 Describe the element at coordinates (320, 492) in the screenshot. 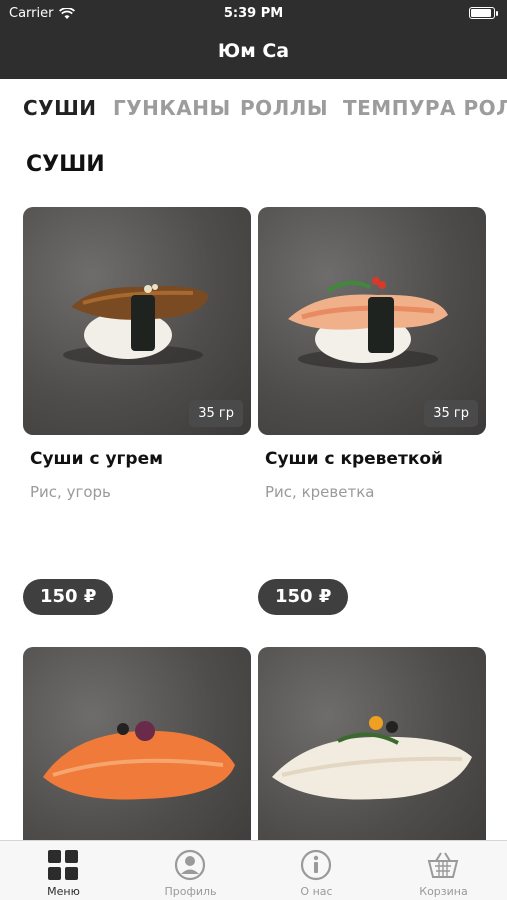

I see `product-description: Рис, креветка` at that location.